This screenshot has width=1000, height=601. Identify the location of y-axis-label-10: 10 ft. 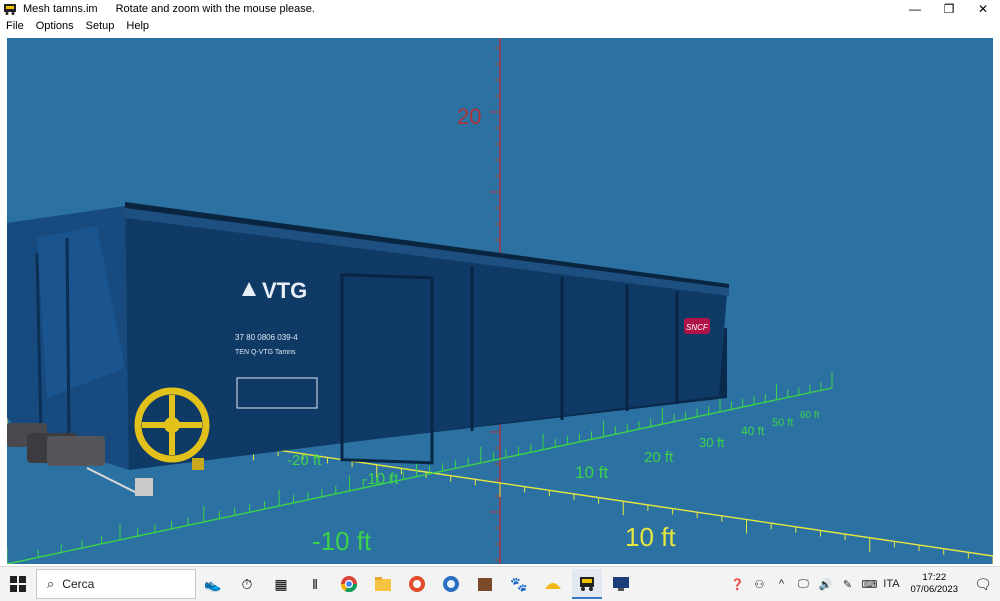
(650, 537).